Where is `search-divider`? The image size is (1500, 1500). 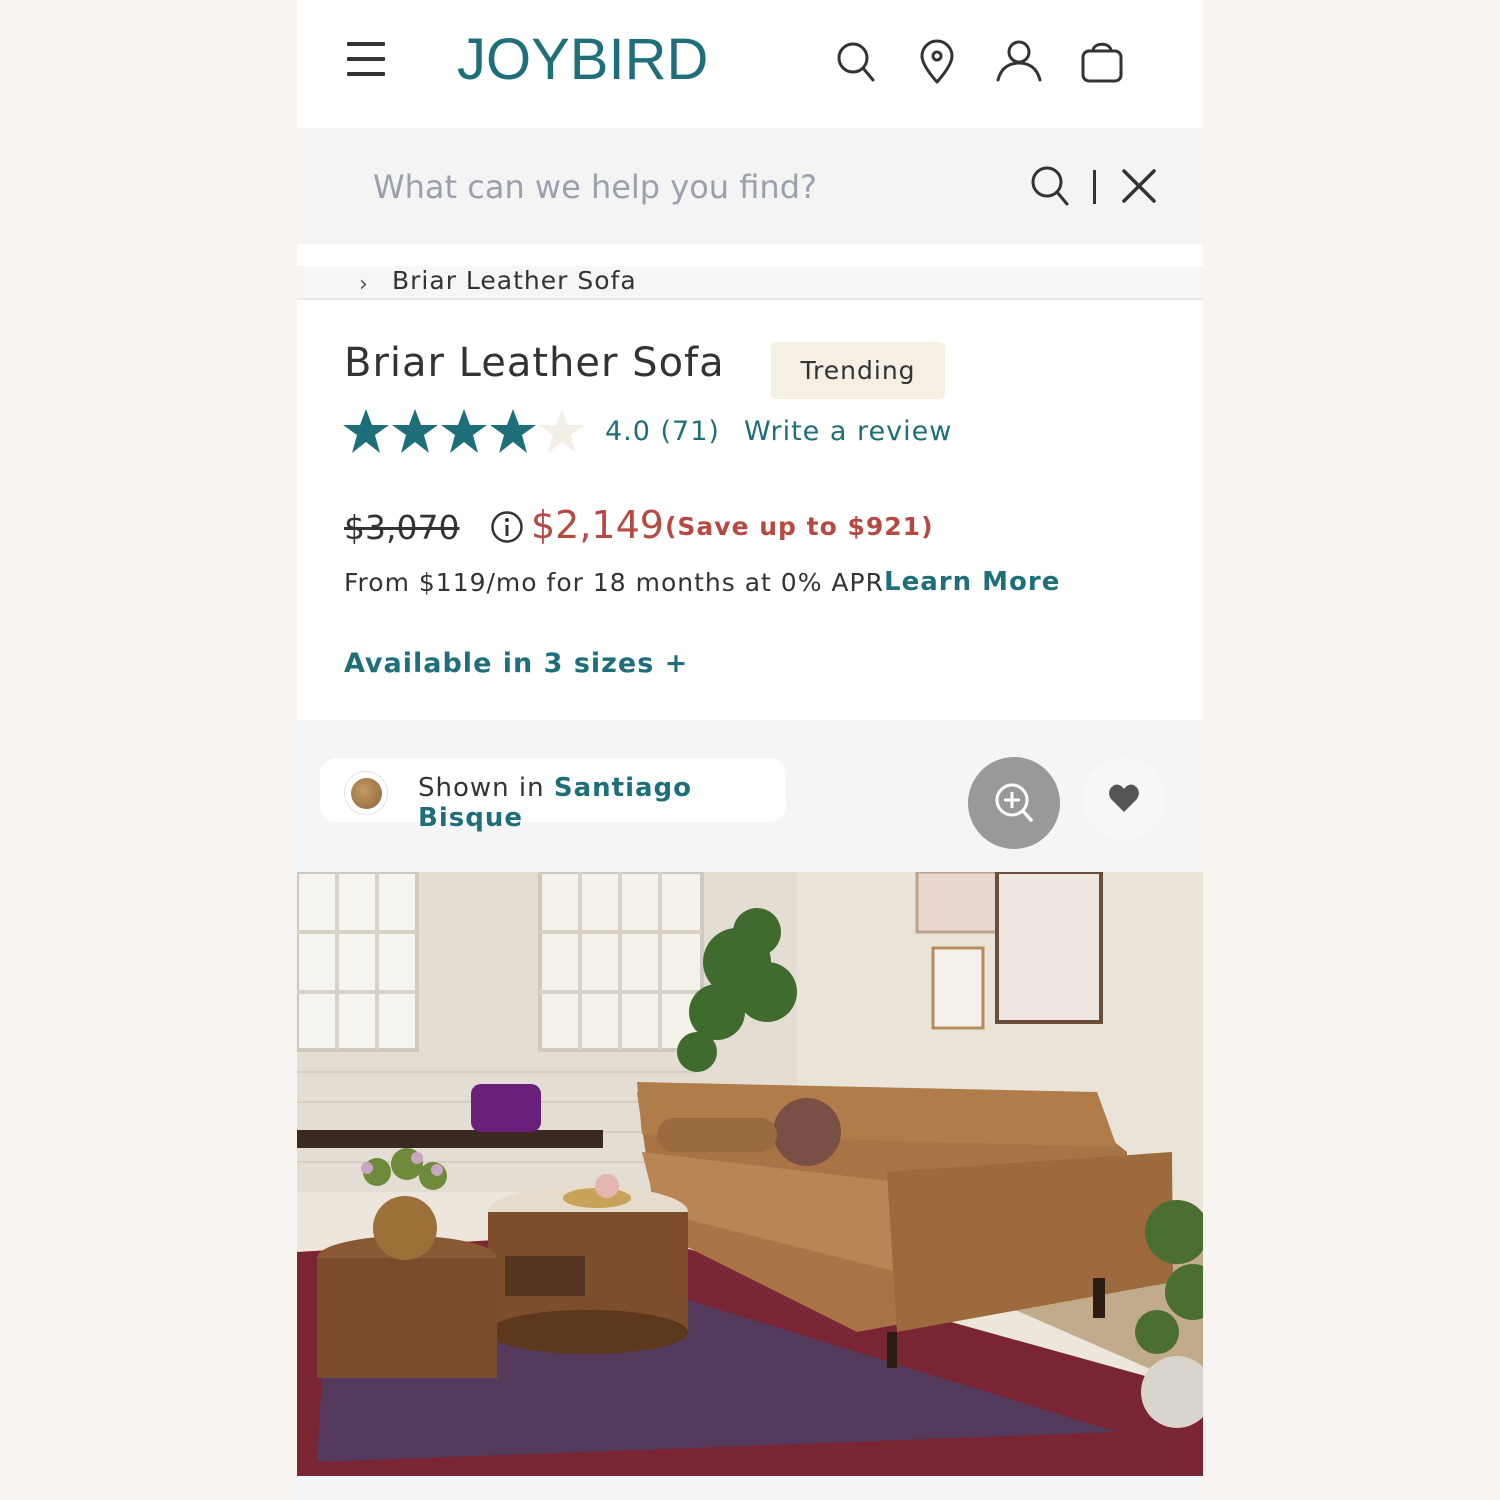 search-divider is located at coordinates (1094, 187).